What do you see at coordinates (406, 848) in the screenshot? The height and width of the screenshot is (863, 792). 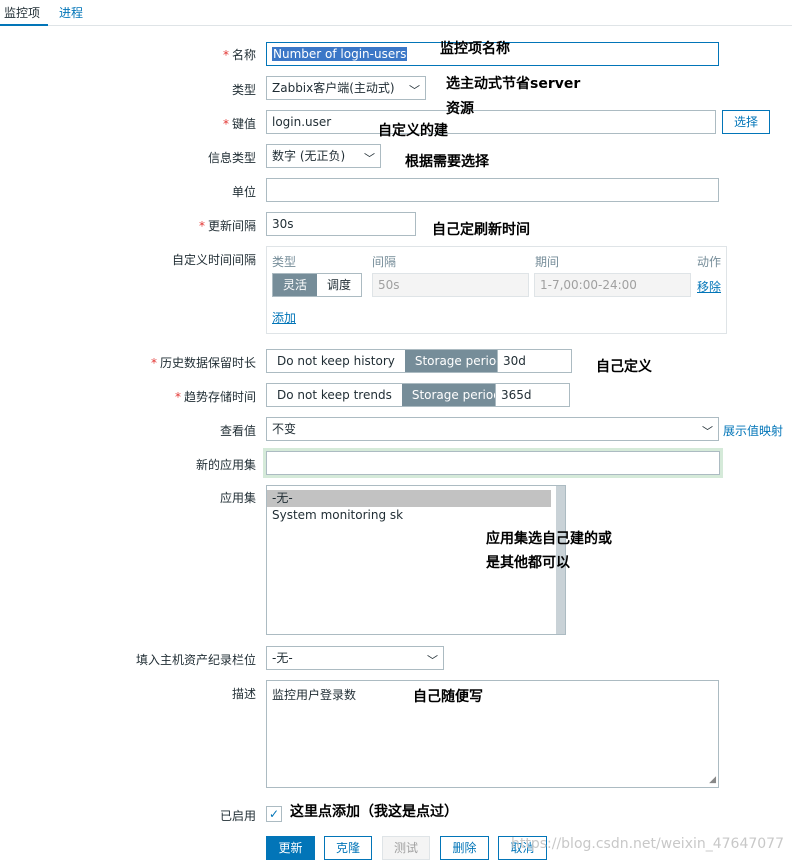 I see `test-button: 测试` at bounding box center [406, 848].